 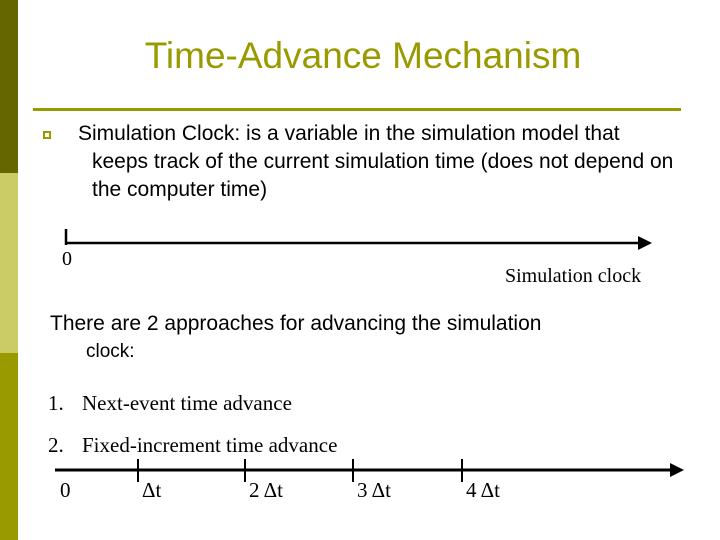 I want to click on approaches-line-2: clock:, so click(x=110, y=351).